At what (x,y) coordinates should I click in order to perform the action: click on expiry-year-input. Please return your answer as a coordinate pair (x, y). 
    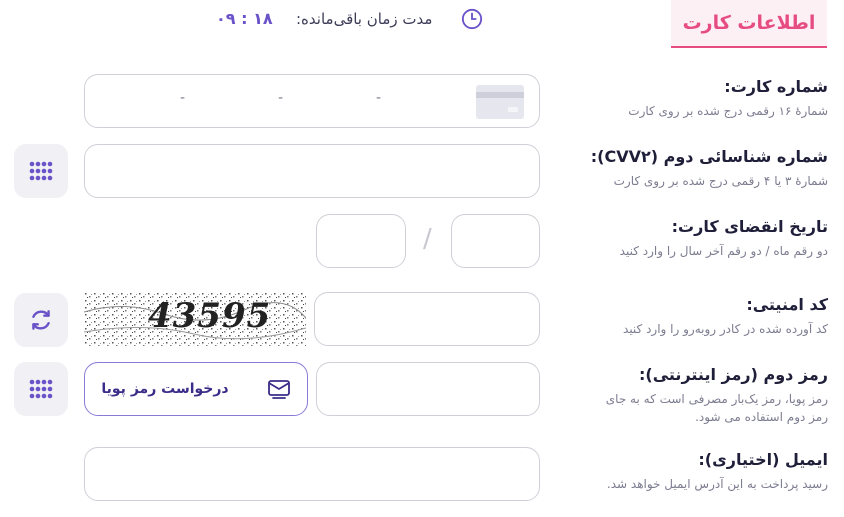
    Looking at the image, I should click on (361, 241).